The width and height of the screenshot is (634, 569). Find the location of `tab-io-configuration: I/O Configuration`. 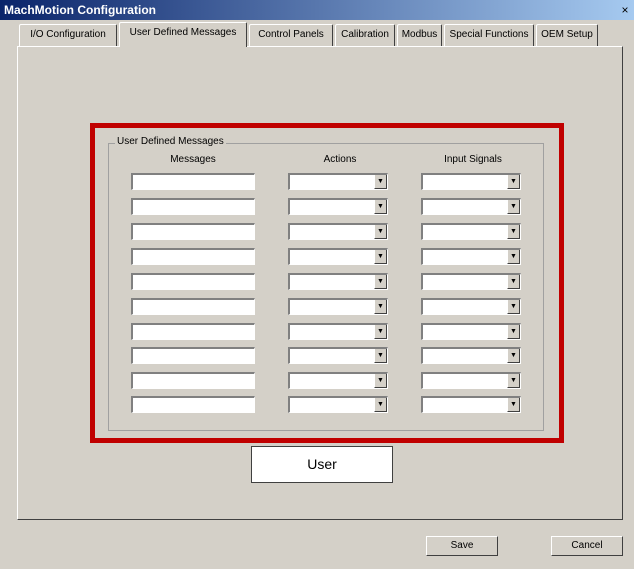

tab-io-configuration: I/O Configuration is located at coordinates (68, 35).